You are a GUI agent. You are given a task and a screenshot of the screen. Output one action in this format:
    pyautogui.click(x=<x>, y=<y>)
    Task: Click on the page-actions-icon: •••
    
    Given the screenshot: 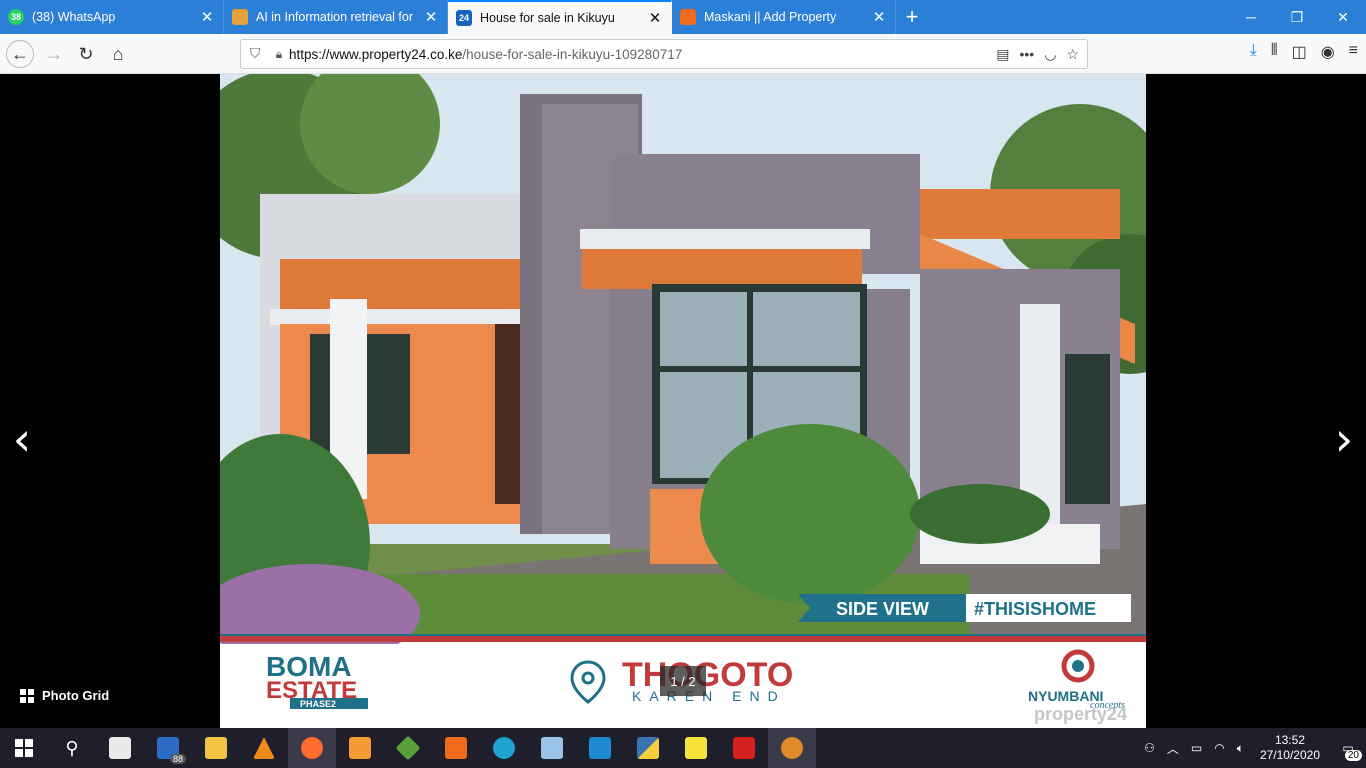 What is the action you would take?
    pyautogui.click(x=1027, y=54)
    